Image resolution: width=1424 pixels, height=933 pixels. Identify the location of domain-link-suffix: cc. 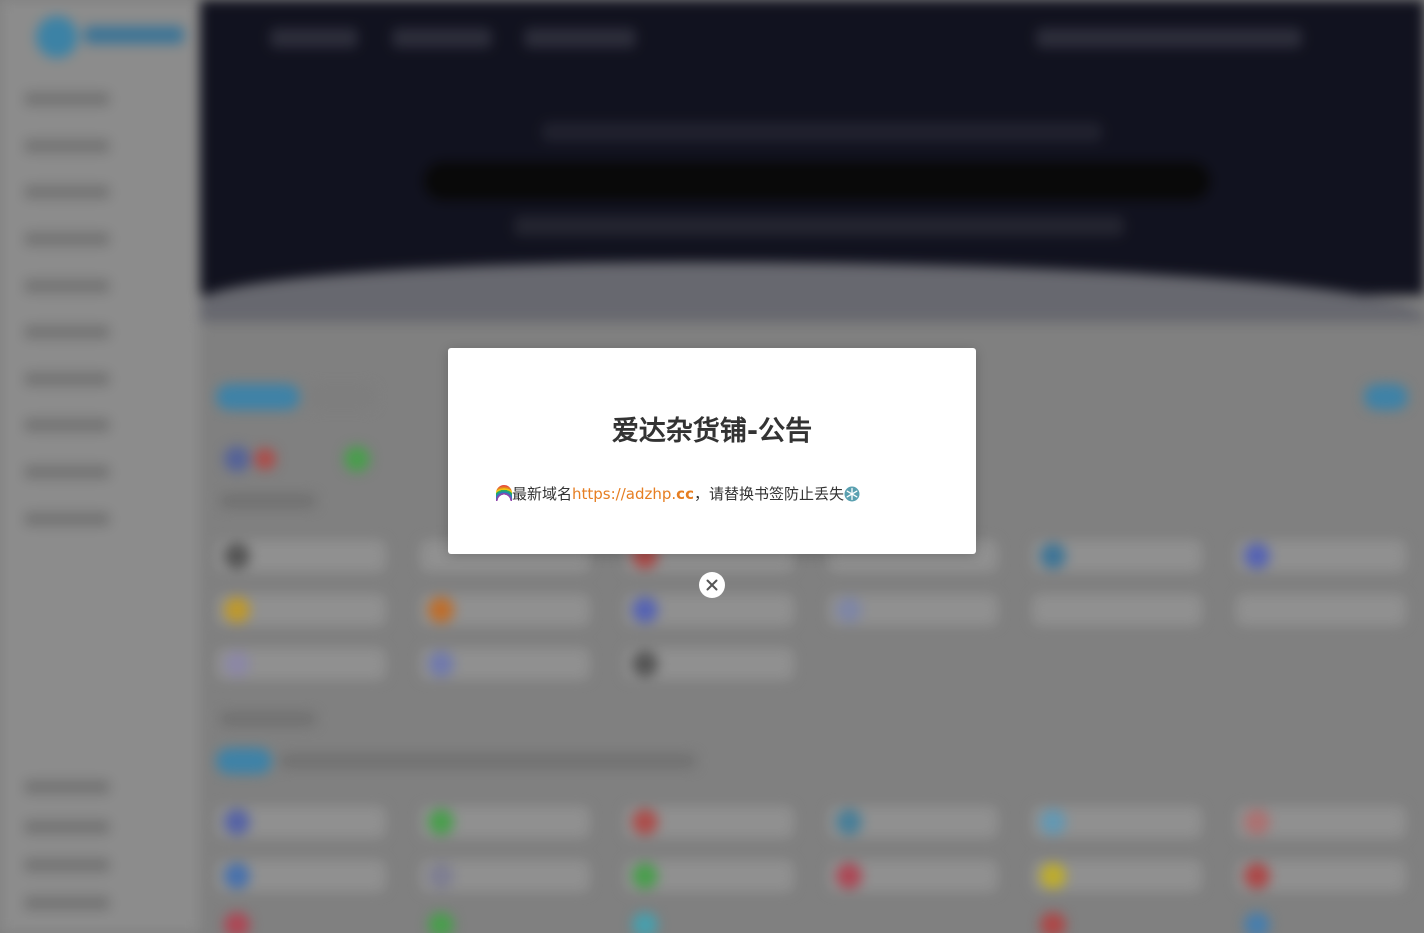
(685, 494).